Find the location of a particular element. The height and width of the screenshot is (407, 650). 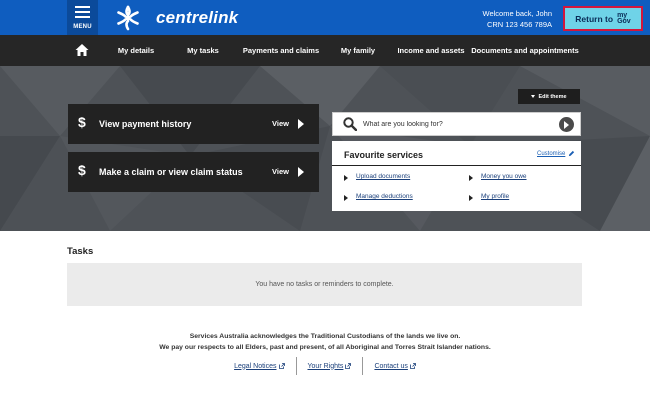

contact-us-label: Contact us is located at coordinates (391, 366).